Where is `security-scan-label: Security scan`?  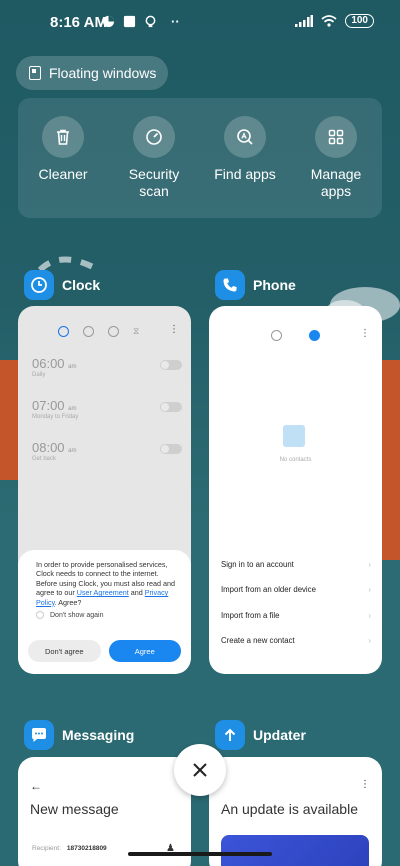
security-scan-label: Security scan is located at coordinates (154, 182).